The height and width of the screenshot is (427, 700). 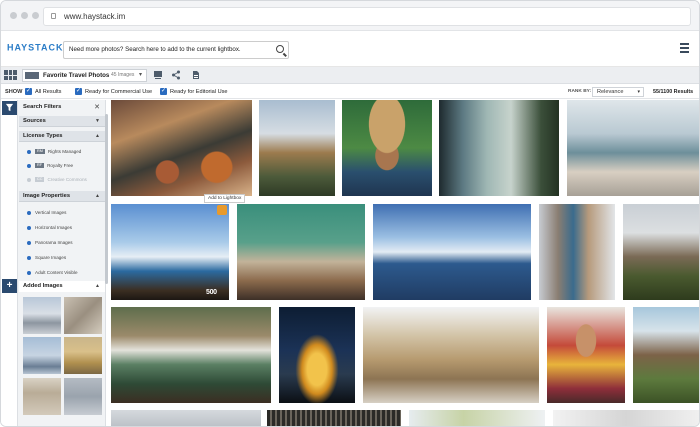 I want to click on license-option-cc: CC Creative Commons, so click(x=57, y=179).